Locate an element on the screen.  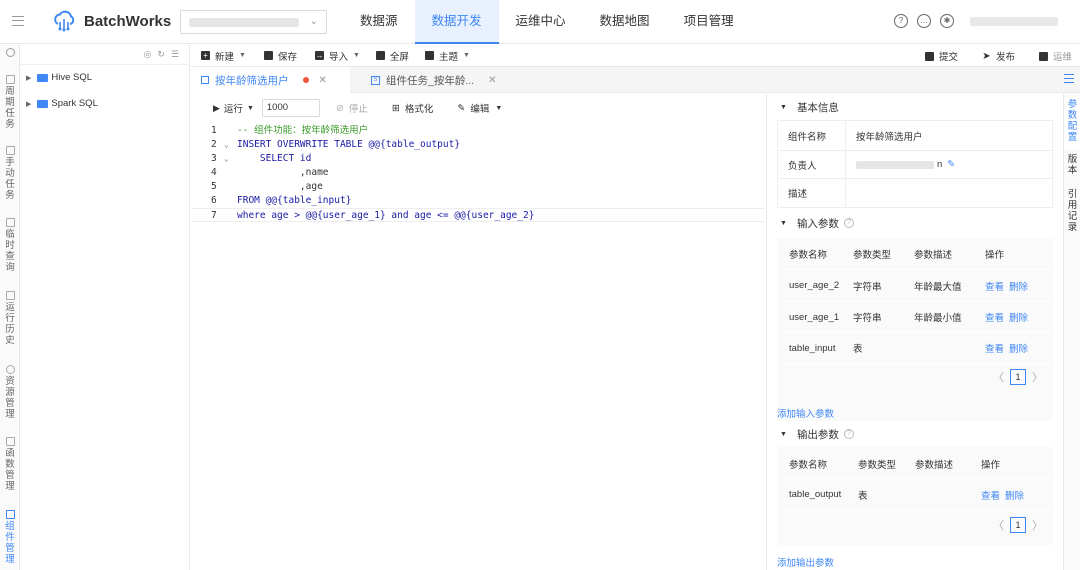
tree-node-label: Spark SQL is located at coordinates (74, 103).